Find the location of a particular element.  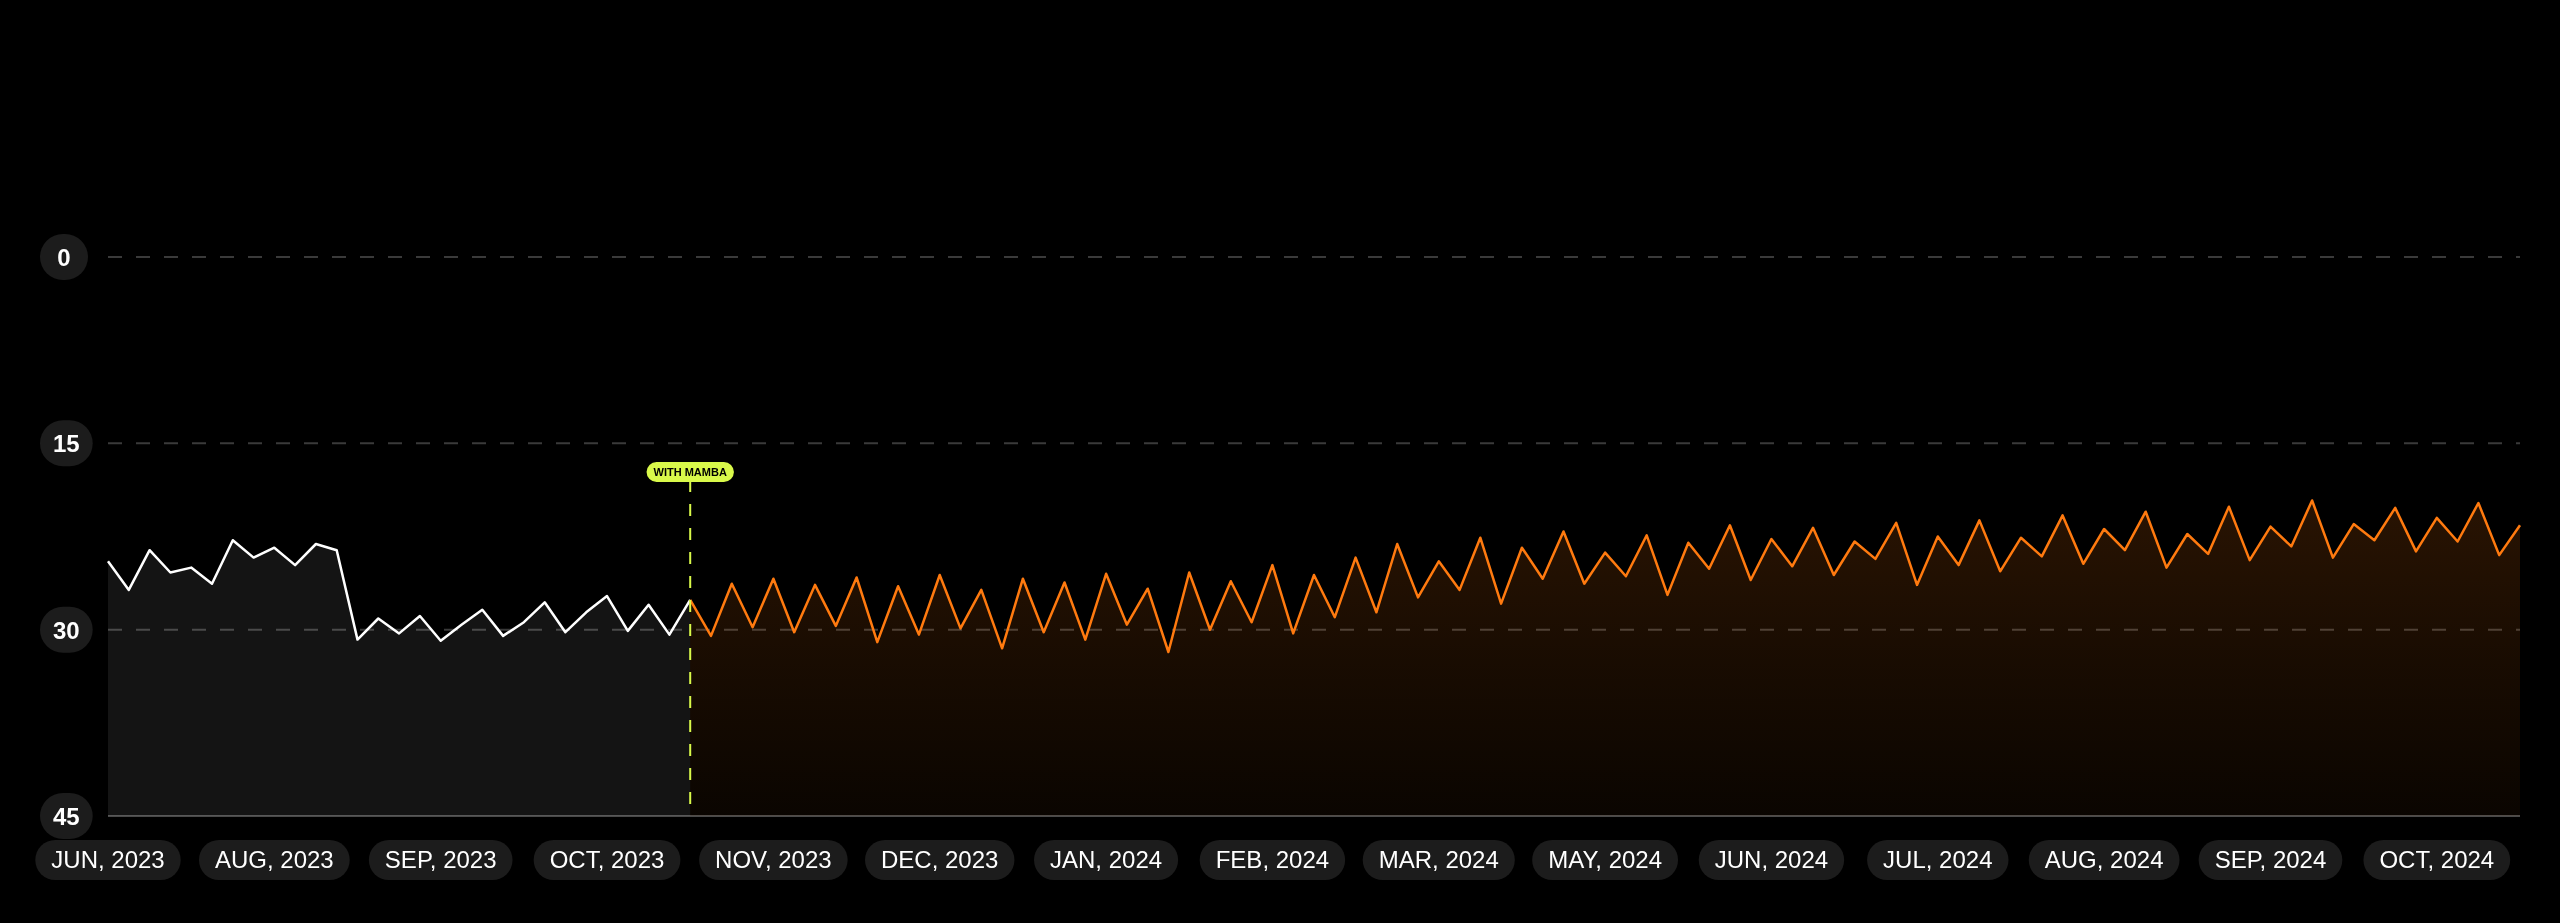

x-axis-label: FEB, 2024 is located at coordinates (1272, 860).